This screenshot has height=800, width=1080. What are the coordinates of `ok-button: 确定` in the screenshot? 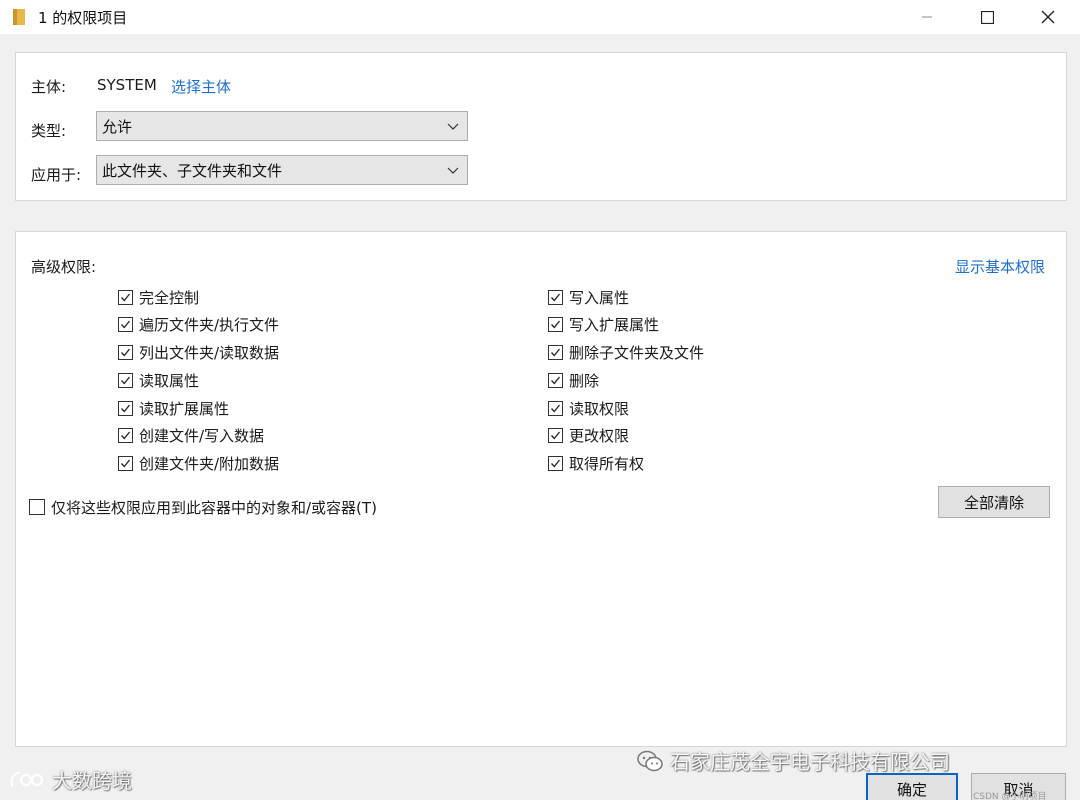 It's located at (912, 786).